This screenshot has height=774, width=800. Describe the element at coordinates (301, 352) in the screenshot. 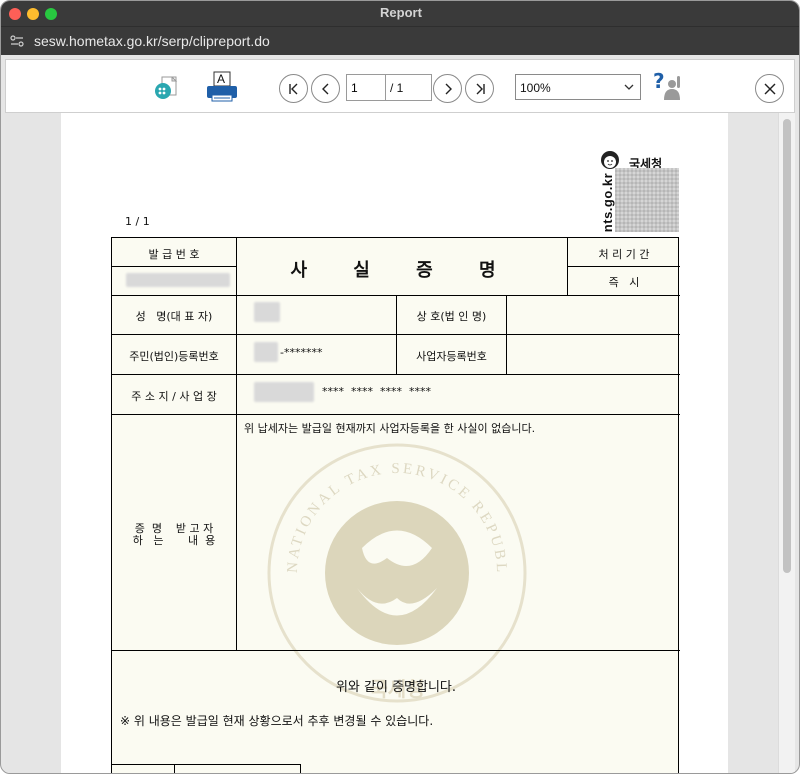

I see `resident-number-masked: -*******` at that location.